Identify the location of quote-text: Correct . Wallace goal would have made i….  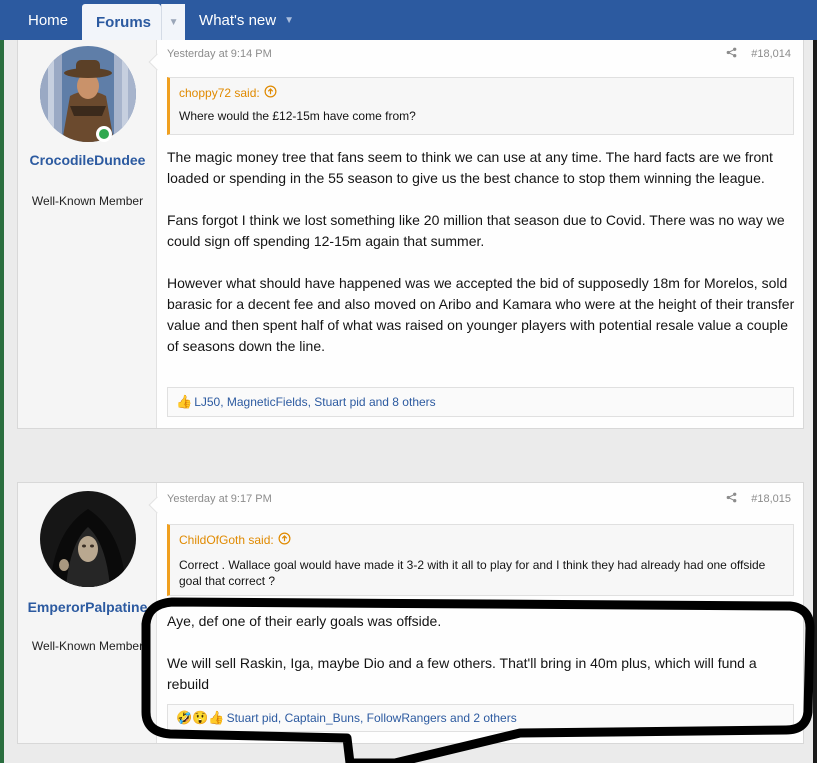
(472, 573).